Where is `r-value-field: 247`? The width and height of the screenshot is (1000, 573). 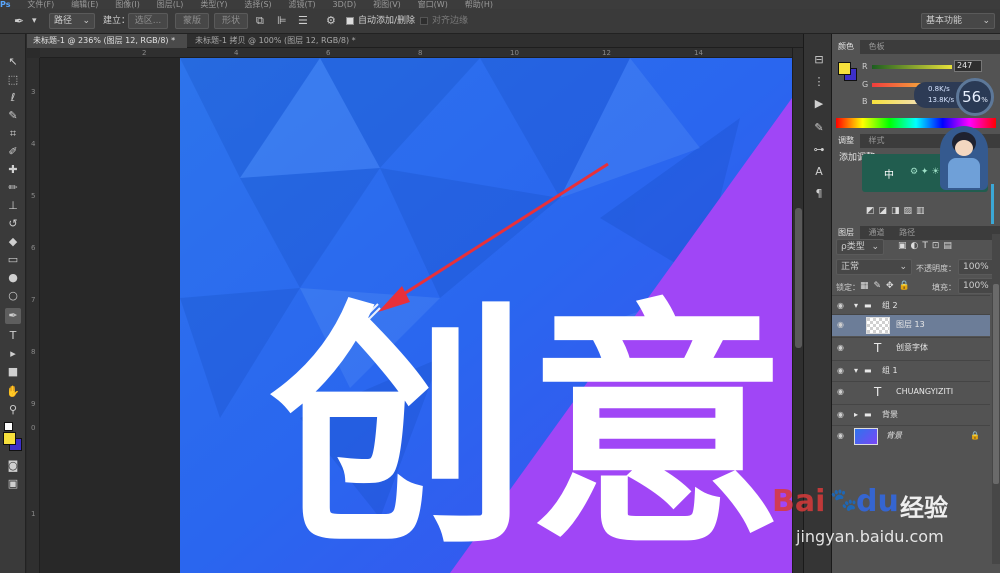 r-value-field: 247 is located at coordinates (968, 66).